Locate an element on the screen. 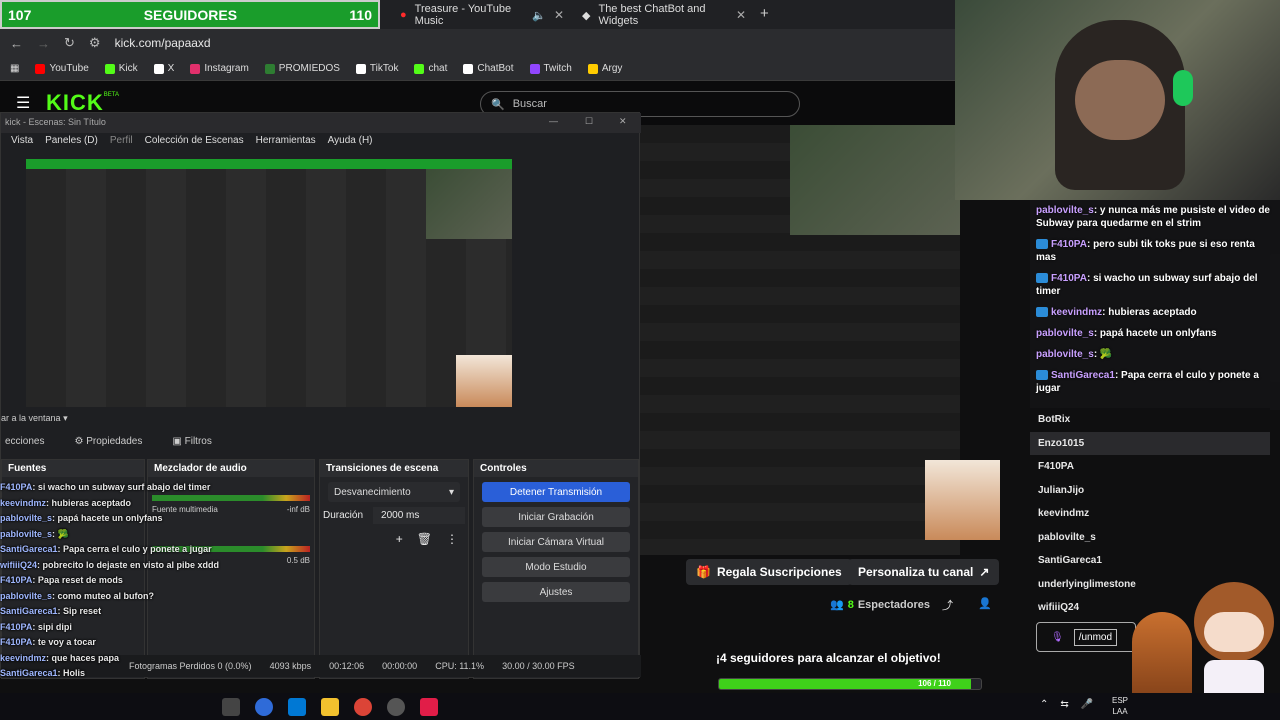  chat-message: como muteo al bufon? is located at coordinates (106, 595).